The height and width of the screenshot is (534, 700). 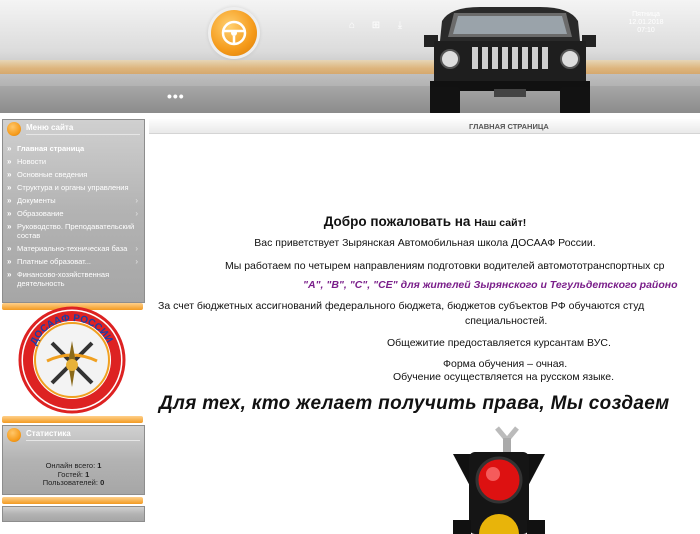 What do you see at coordinates (73, 261) in the screenshot?
I see `sidebar-item-paid-services: Платные образоват...›` at bounding box center [73, 261].